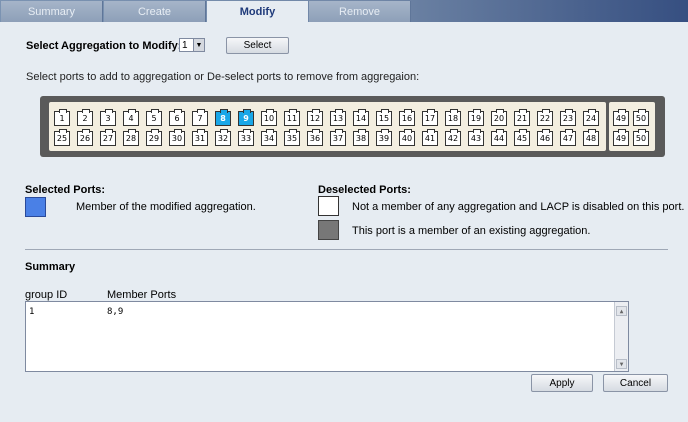 The width and height of the screenshot is (688, 422). What do you see at coordinates (257, 45) in the screenshot?
I see `select-button: Select` at bounding box center [257, 45].